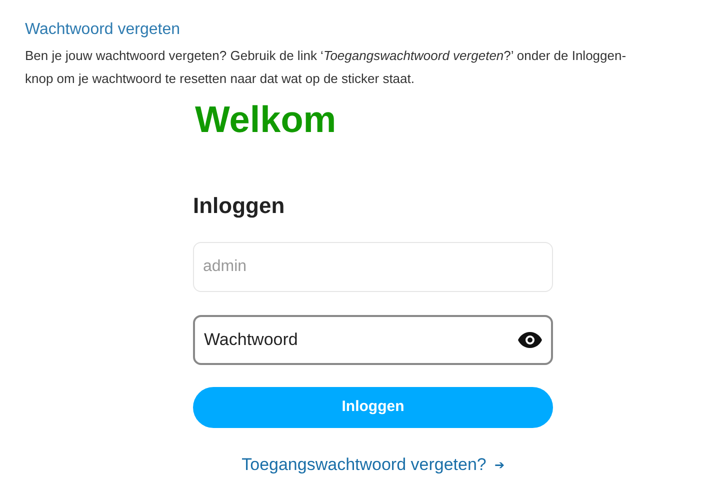  What do you see at coordinates (373, 465) in the screenshot?
I see `forgot-password-link: Toegangswachtwoord vergeten? ➔` at bounding box center [373, 465].